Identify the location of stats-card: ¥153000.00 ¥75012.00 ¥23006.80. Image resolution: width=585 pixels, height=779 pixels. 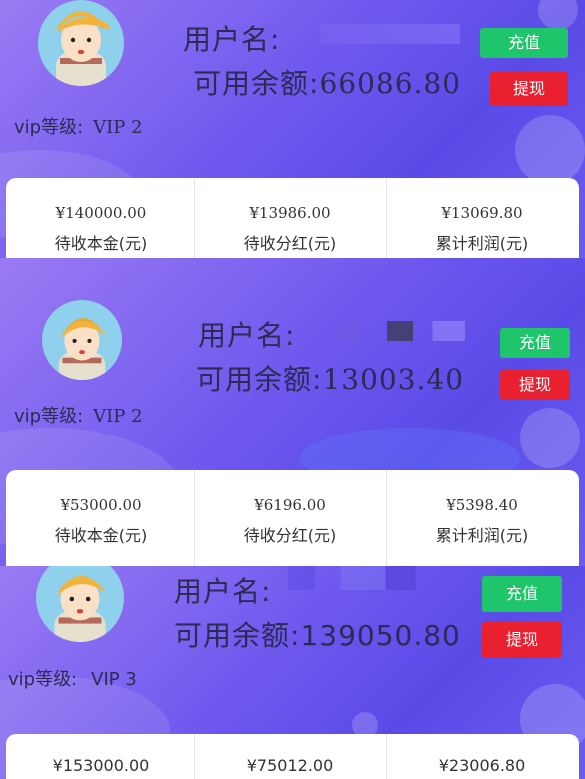
(292, 756).